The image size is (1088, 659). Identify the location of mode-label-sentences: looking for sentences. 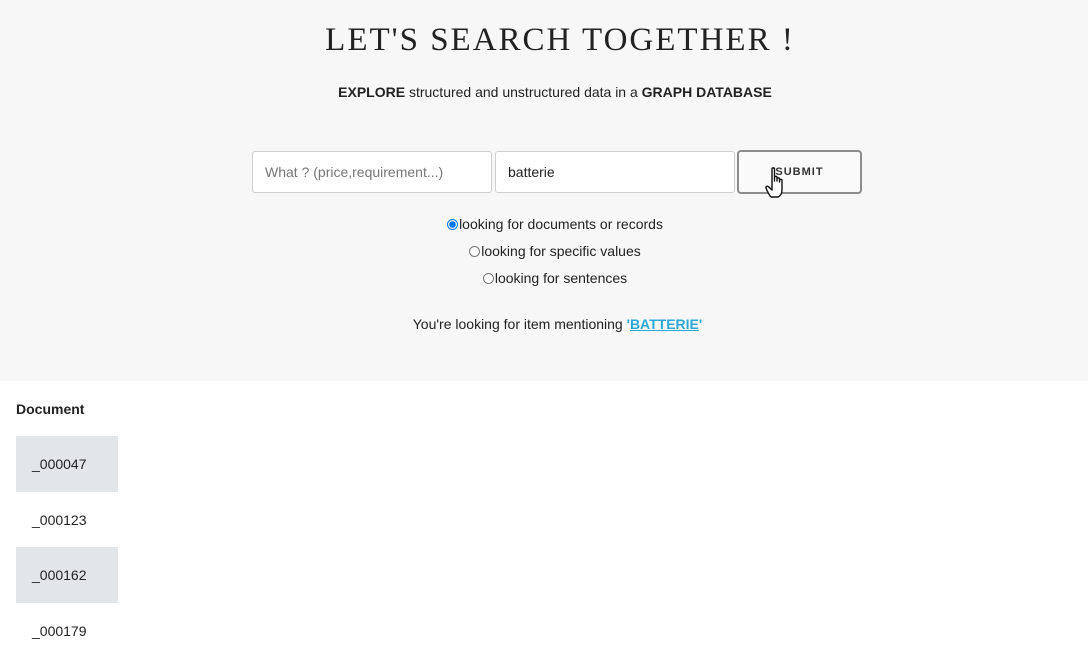
(561, 278).